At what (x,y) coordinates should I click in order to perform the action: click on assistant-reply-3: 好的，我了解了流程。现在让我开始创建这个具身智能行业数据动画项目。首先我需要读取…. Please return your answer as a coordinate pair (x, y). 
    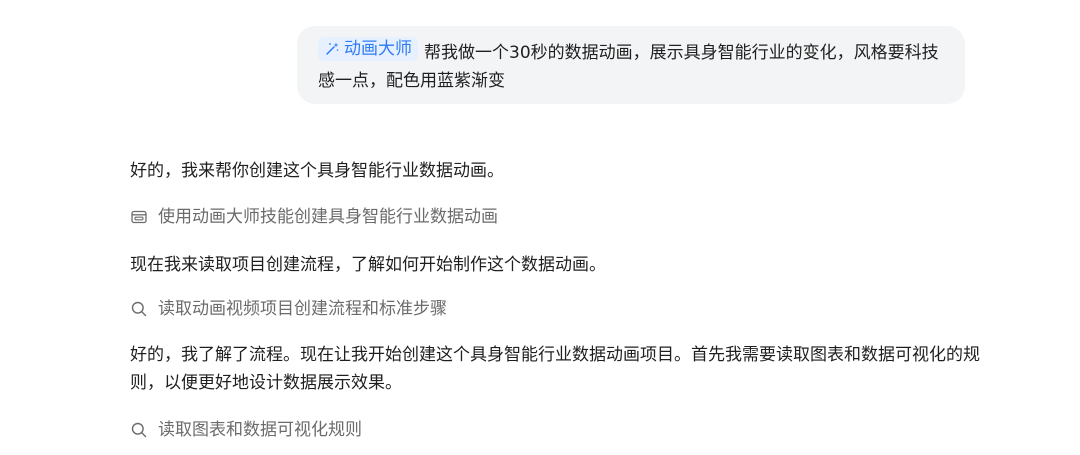
    Looking at the image, I should click on (555, 369).